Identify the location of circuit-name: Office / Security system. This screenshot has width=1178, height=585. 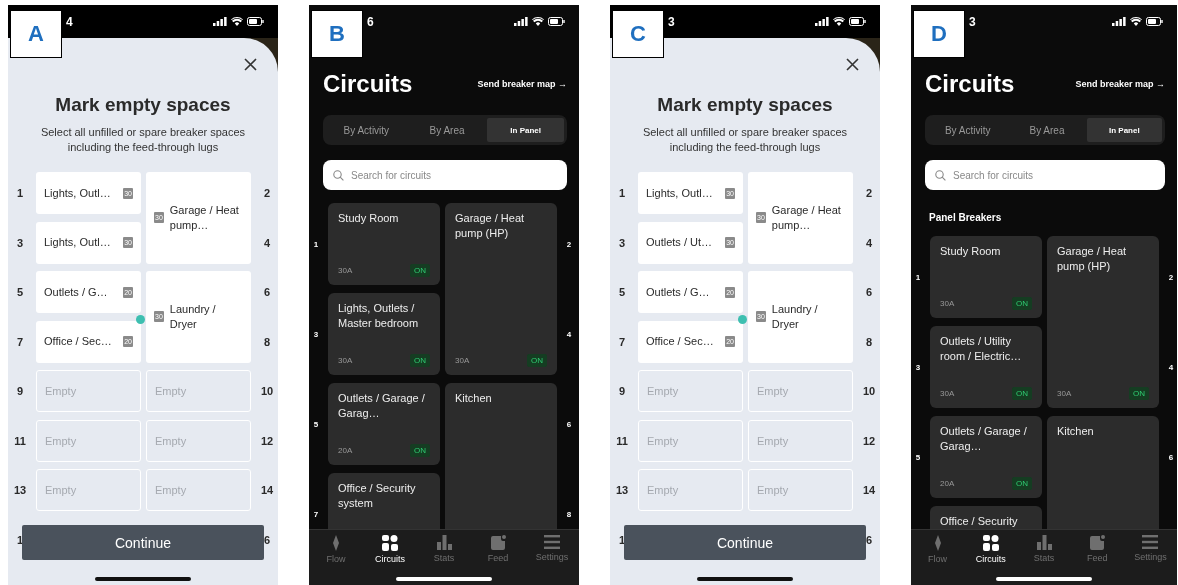
(377, 496).